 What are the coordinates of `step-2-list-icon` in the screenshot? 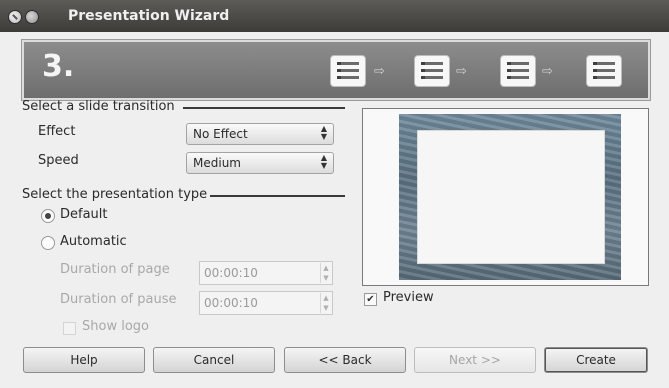 It's located at (432, 71).